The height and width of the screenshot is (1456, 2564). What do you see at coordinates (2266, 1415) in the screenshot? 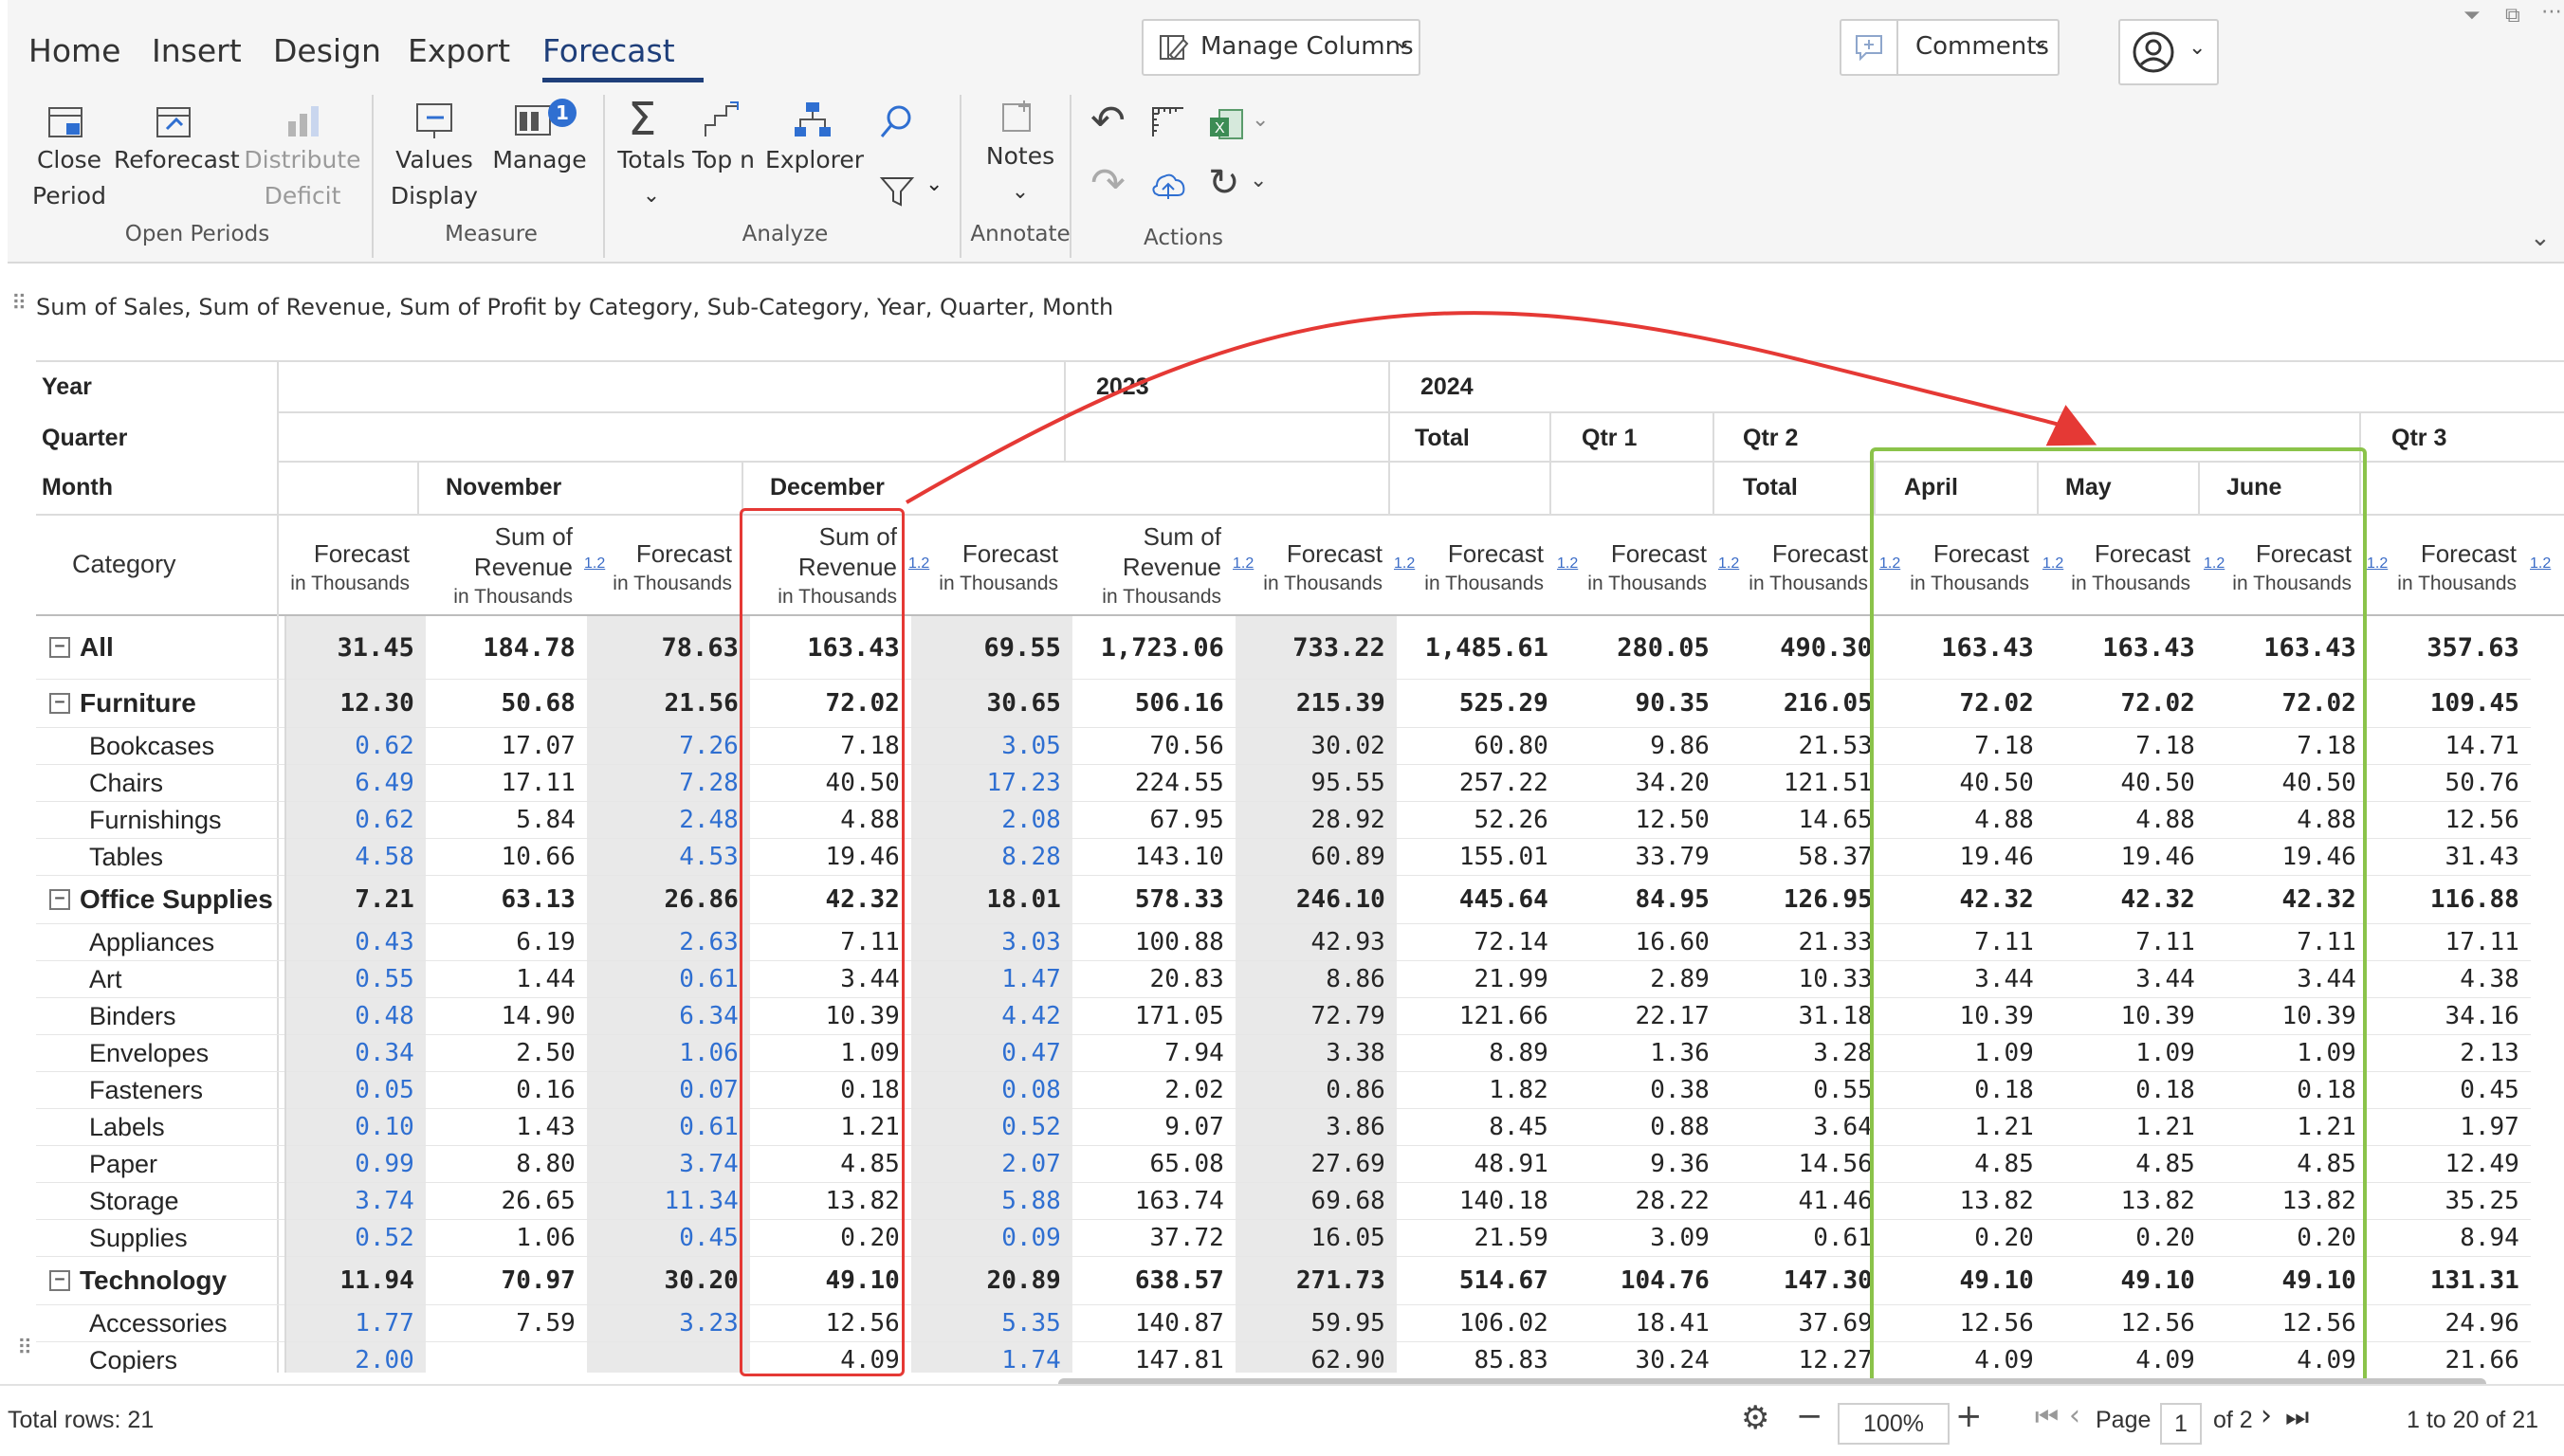
I see `next-page-icon: ›` at bounding box center [2266, 1415].